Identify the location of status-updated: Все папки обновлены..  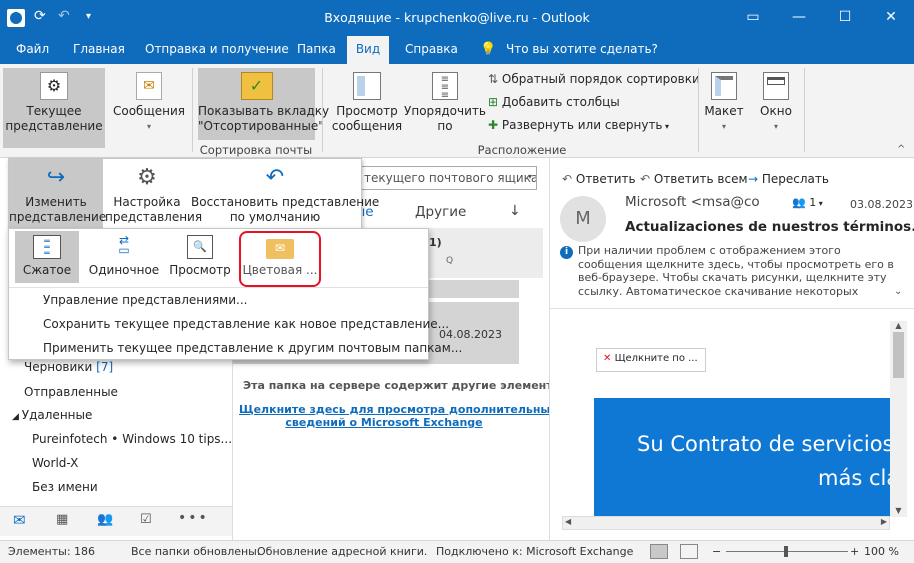
(196, 551).